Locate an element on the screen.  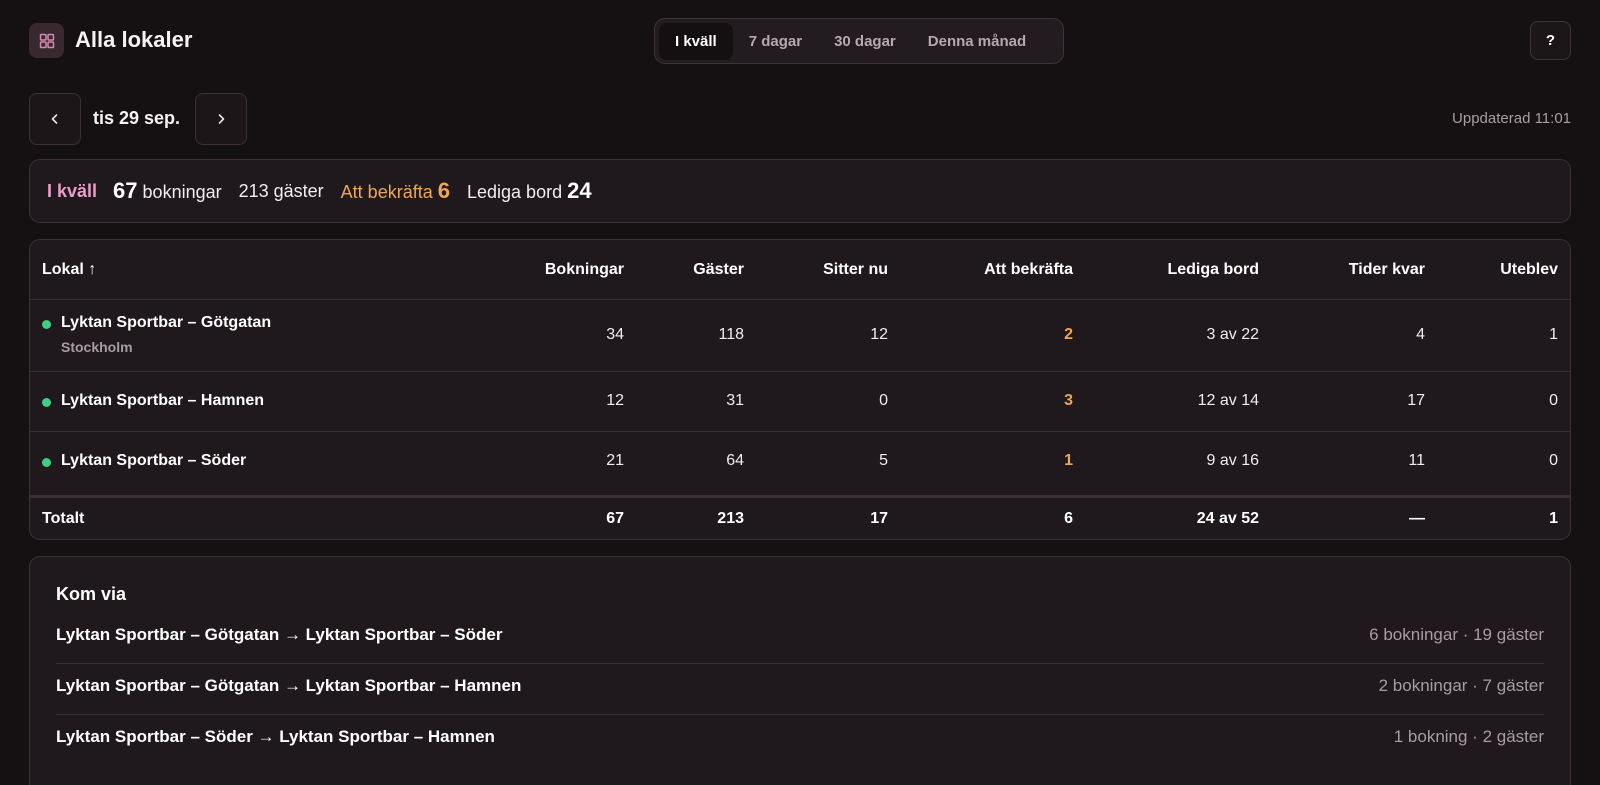
column-header-guests: Gäster is located at coordinates (718, 270).